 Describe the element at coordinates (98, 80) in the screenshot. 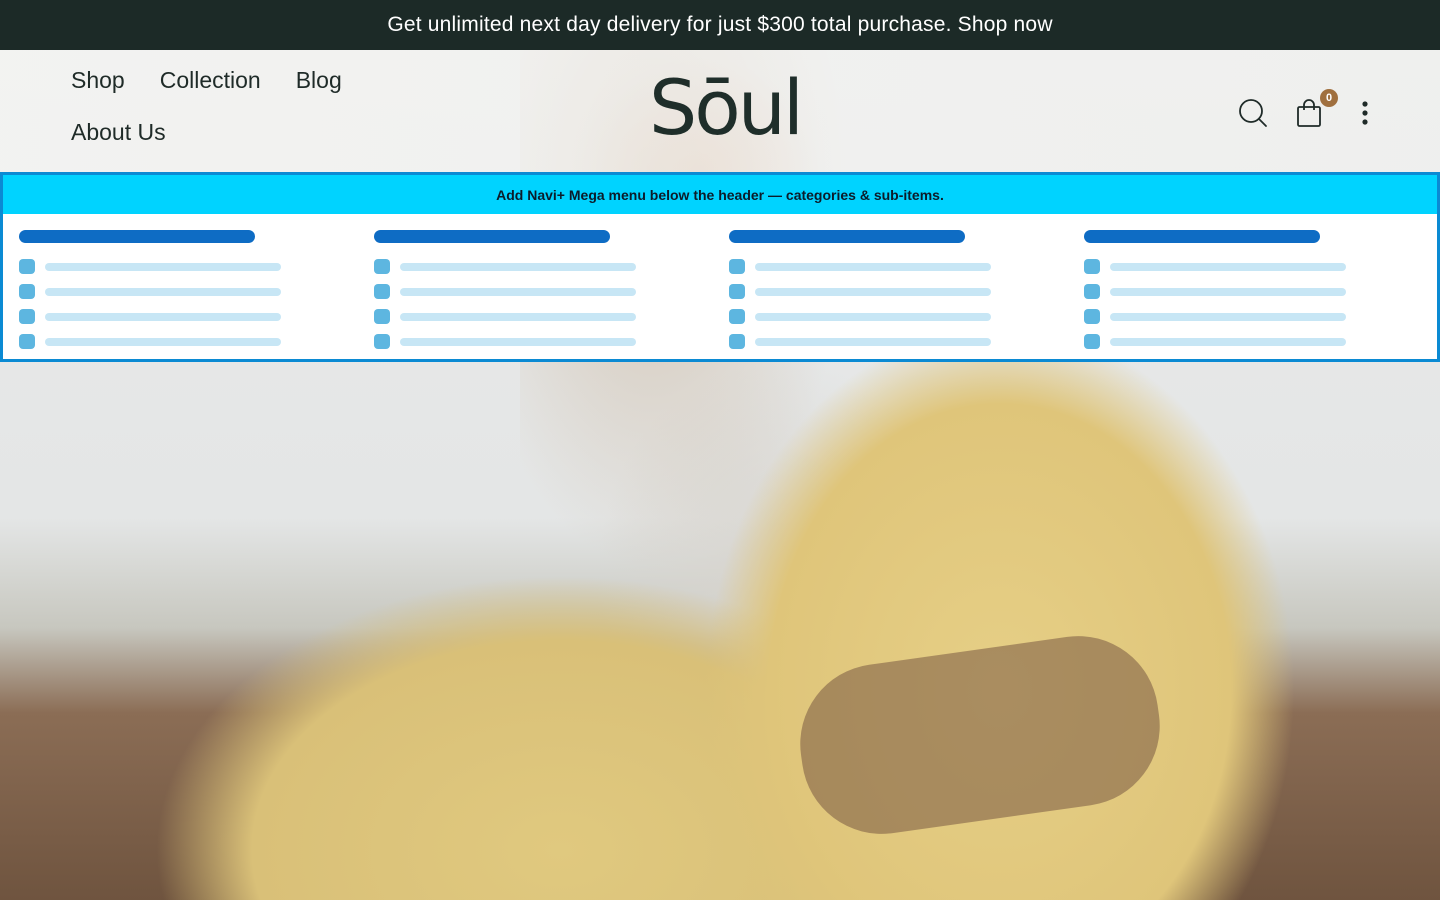

I see `nav-link-shop: Shop` at that location.